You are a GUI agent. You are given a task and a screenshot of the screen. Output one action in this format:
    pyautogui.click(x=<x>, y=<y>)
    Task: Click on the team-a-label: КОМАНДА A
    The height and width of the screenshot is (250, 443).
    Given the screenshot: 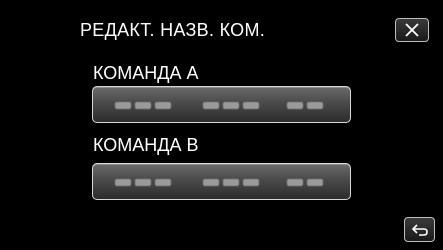 What is the action you would take?
    pyautogui.click(x=146, y=73)
    